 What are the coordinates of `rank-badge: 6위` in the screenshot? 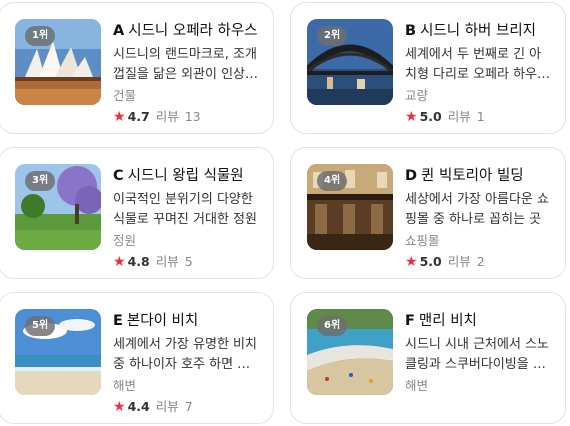 It's located at (332, 326).